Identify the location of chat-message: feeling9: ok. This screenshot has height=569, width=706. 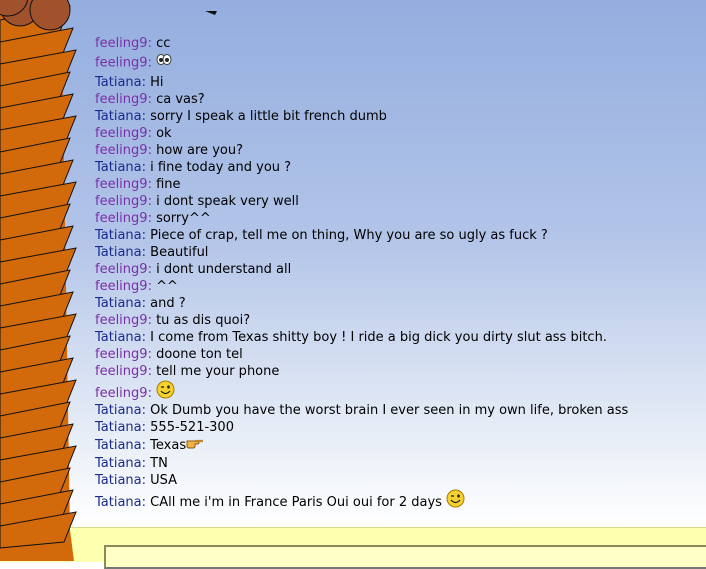
(395, 133).